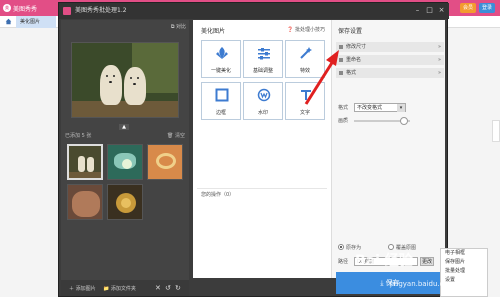 The image size is (500, 297). What do you see at coordinates (350, 31) in the screenshot?
I see `save-settings-heading: 保存设置` at bounding box center [350, 31].